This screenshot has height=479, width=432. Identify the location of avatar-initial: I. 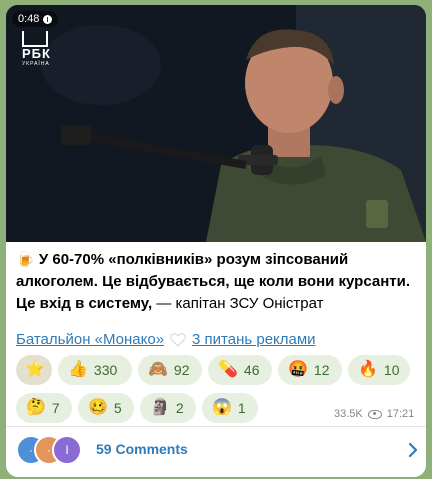
(67, 450).